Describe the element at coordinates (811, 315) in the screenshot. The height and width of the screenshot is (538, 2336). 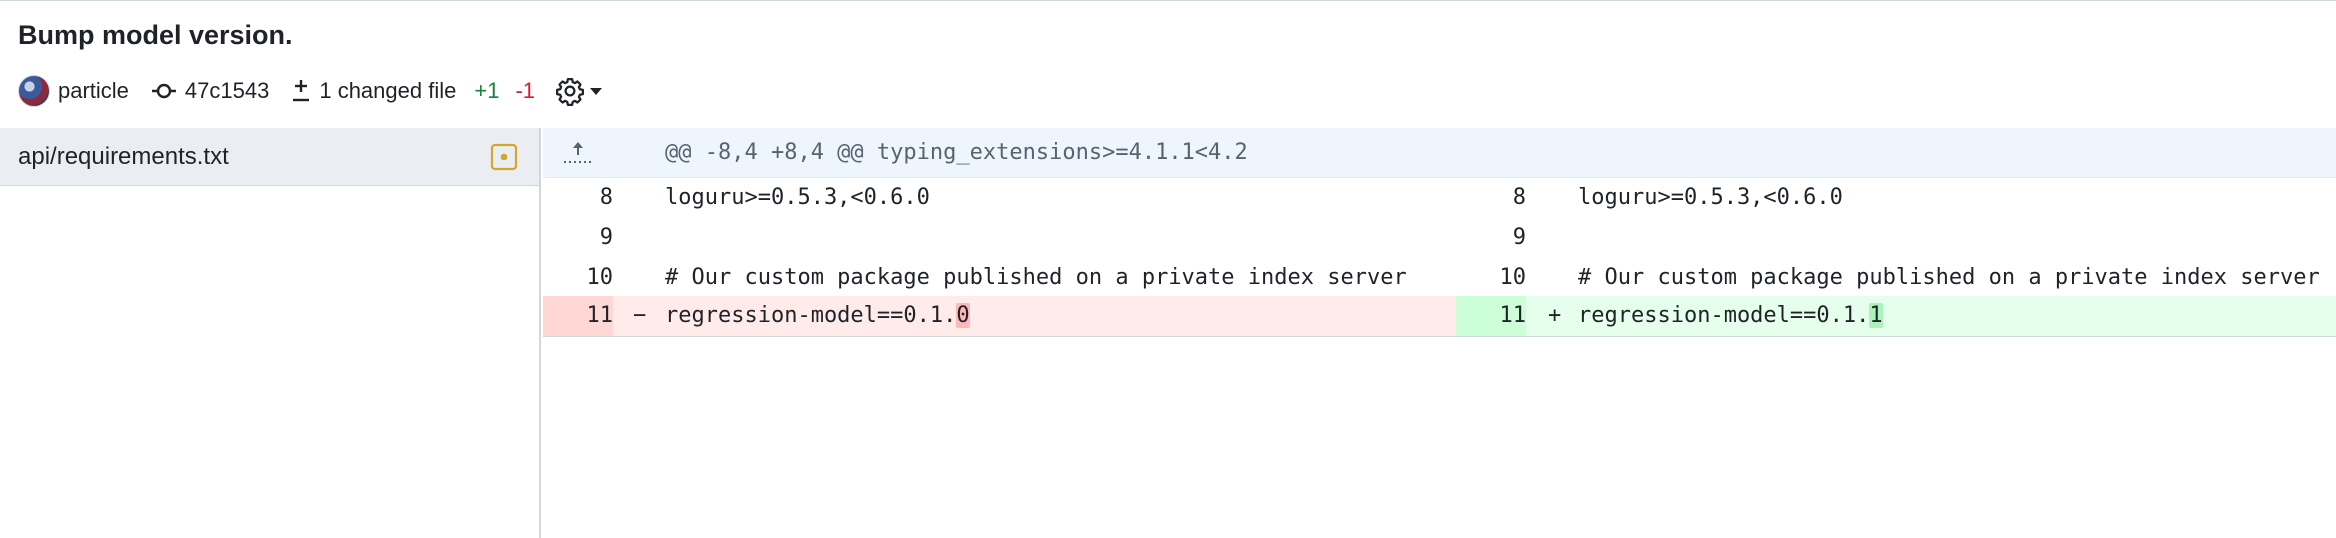
I see `left-code-unchanged: regression-model==0.1.` at that location.